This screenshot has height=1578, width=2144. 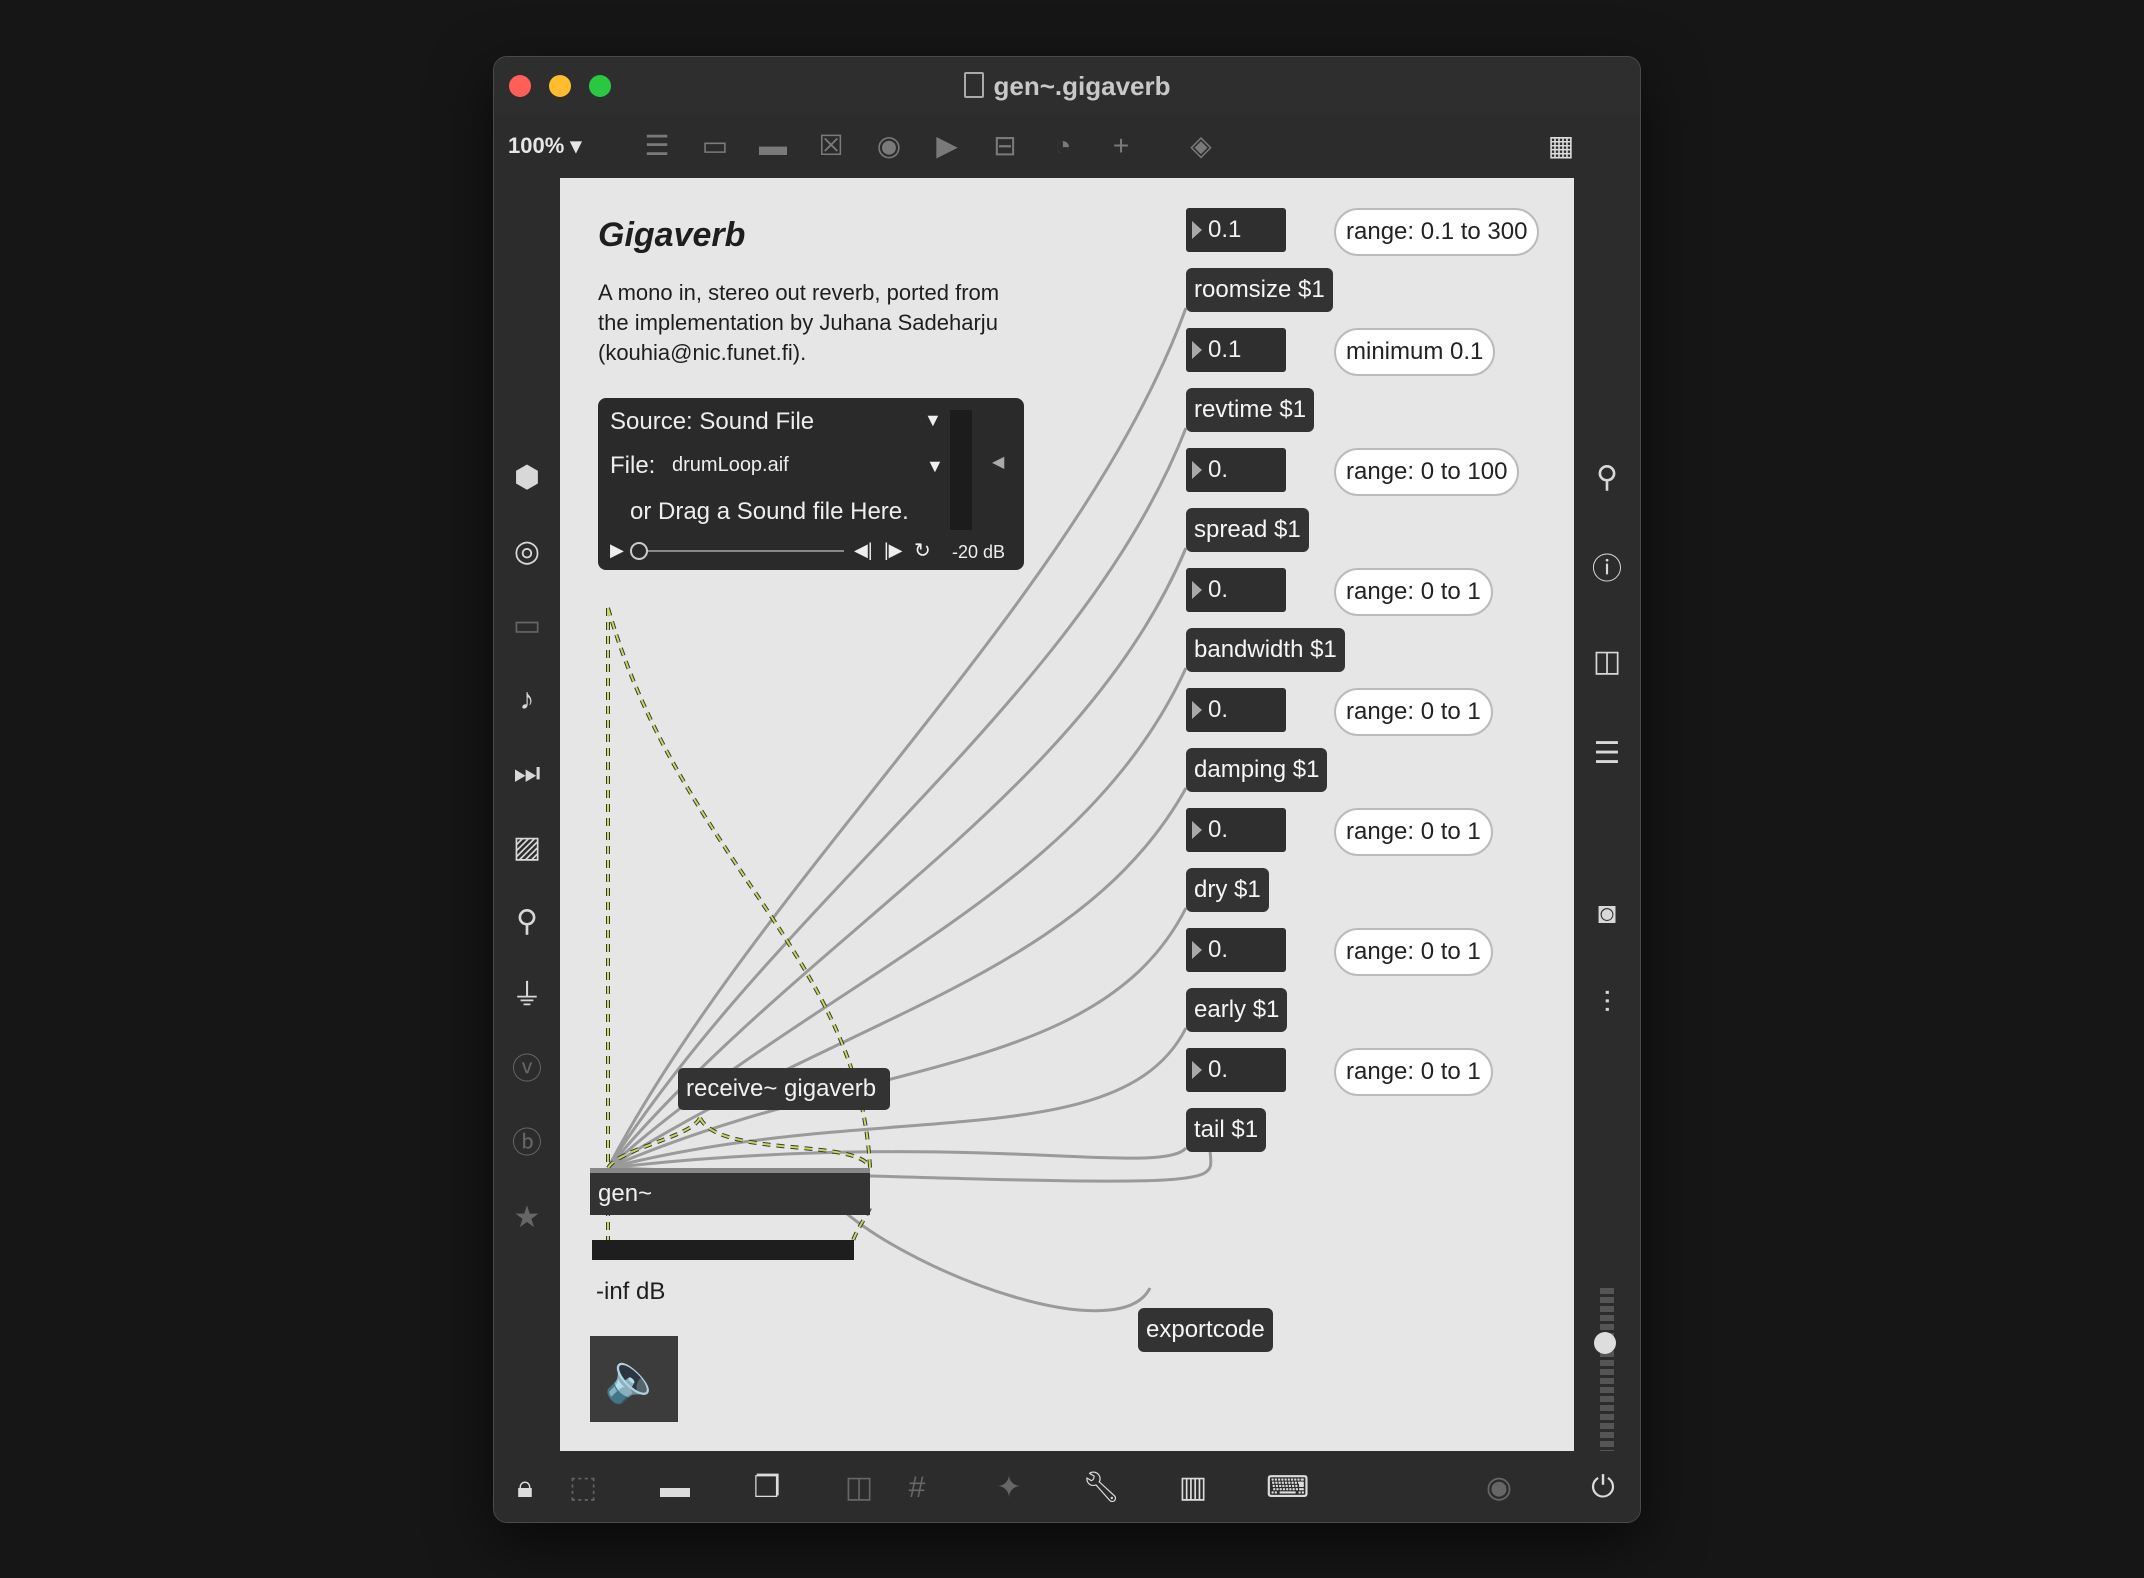 I want to click on message-box-icon: ▭, so click(x=715, y=146).